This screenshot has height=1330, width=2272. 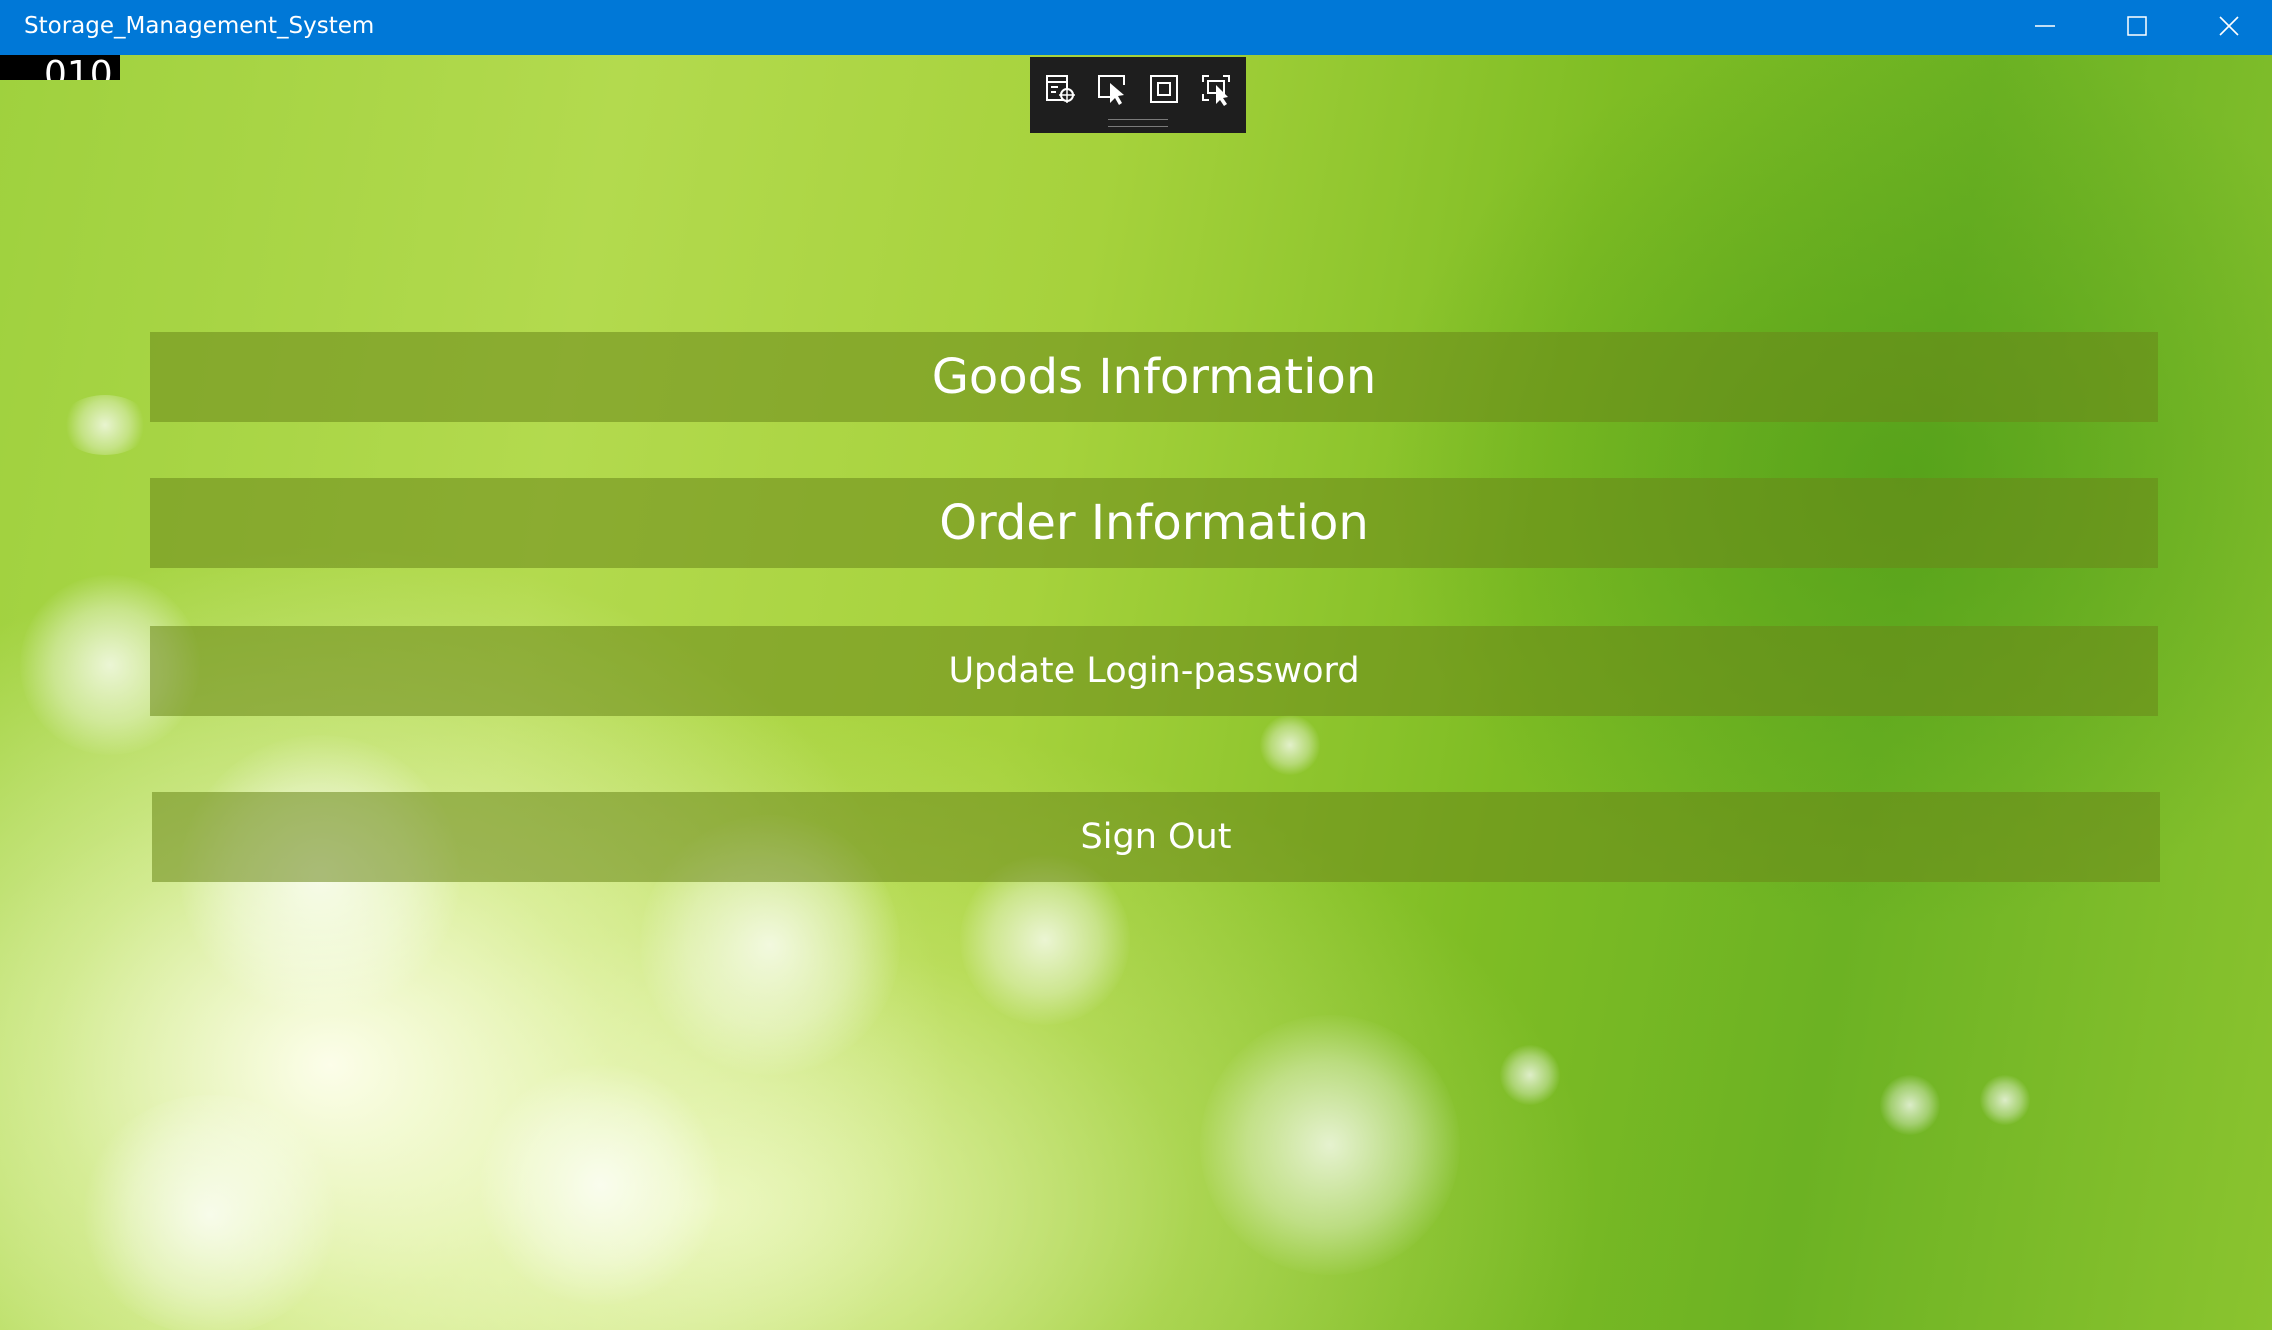 What do you see at coordinates (1138, 123) in the screenshot?
I see `toolbar-grip-handle` at bounding box center [1138, 123].